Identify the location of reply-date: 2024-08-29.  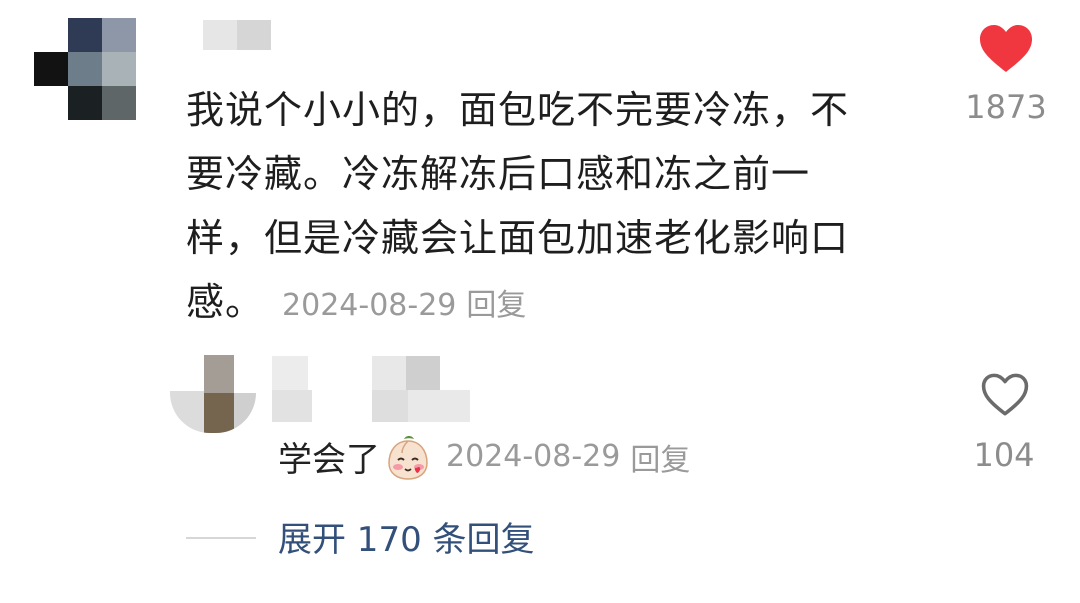
(533, 456).